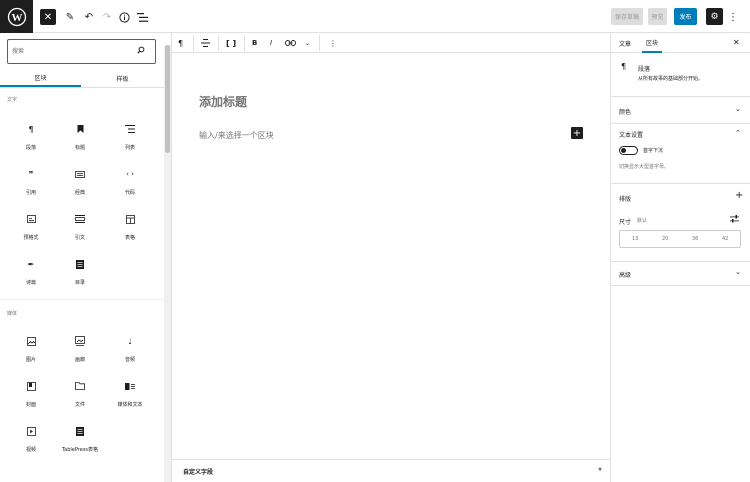 This screenshot has height=482, width=750. What do you see at coordinates (695, 239) in the screenshot?
I see `font-size-option: 36` at bounding box center [695, 239].